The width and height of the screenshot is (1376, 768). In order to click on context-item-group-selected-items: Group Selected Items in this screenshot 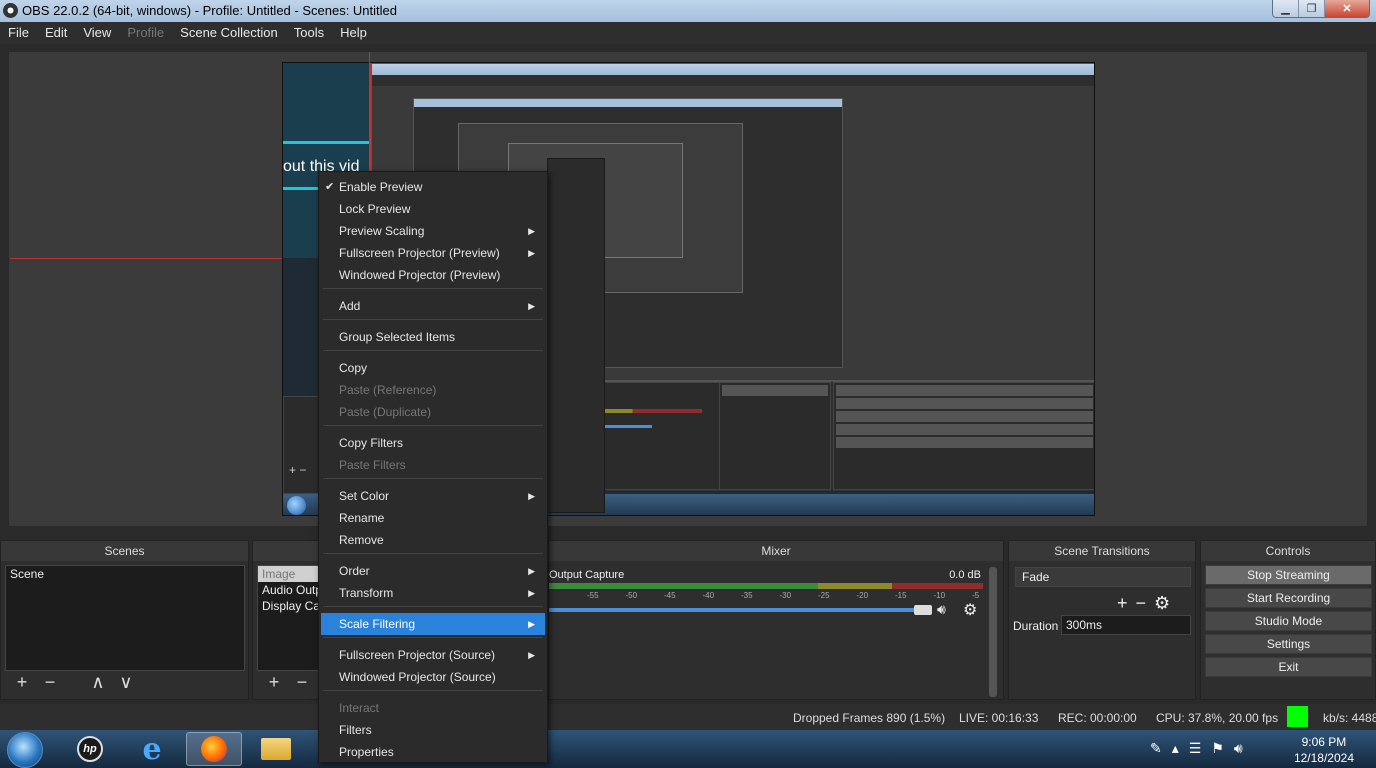, I will do `click(433, 337)`.